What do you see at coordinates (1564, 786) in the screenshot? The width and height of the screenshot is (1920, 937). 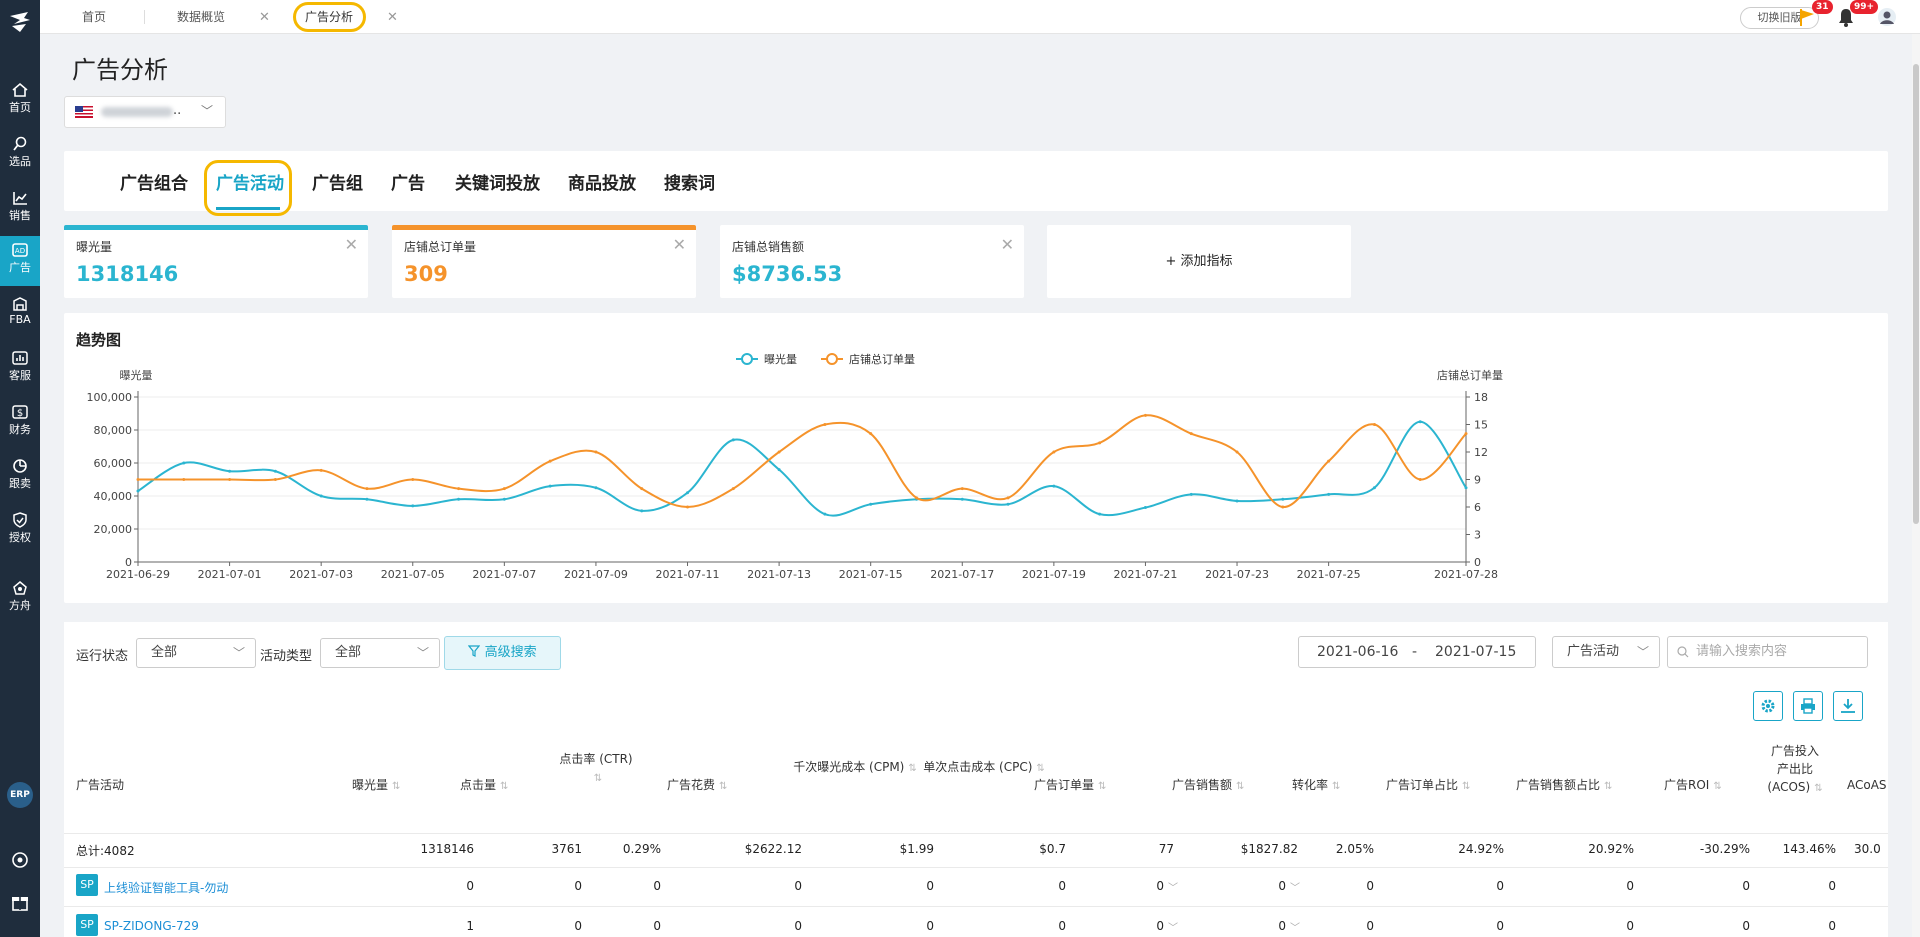 I see `col-header-ad-sales-share: 广告销售额占比 ⇅` at bounding box center [1564, 786].